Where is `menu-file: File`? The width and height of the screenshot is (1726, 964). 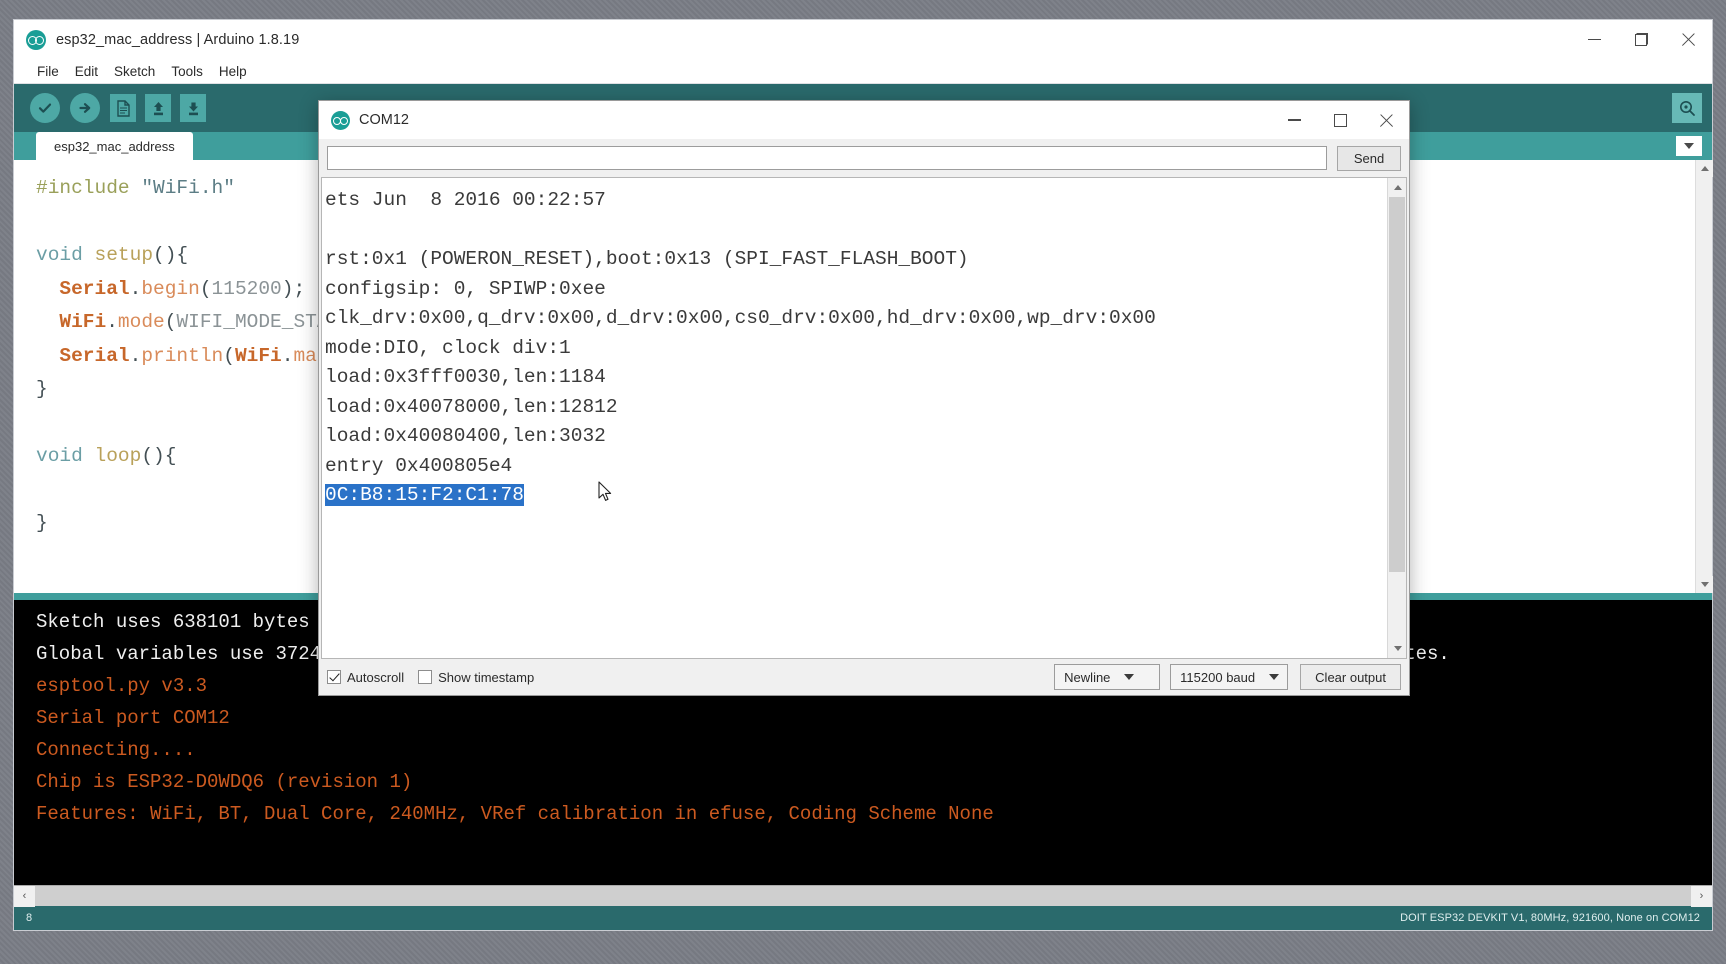 menu-file: File is located at coordinates (48, 71).